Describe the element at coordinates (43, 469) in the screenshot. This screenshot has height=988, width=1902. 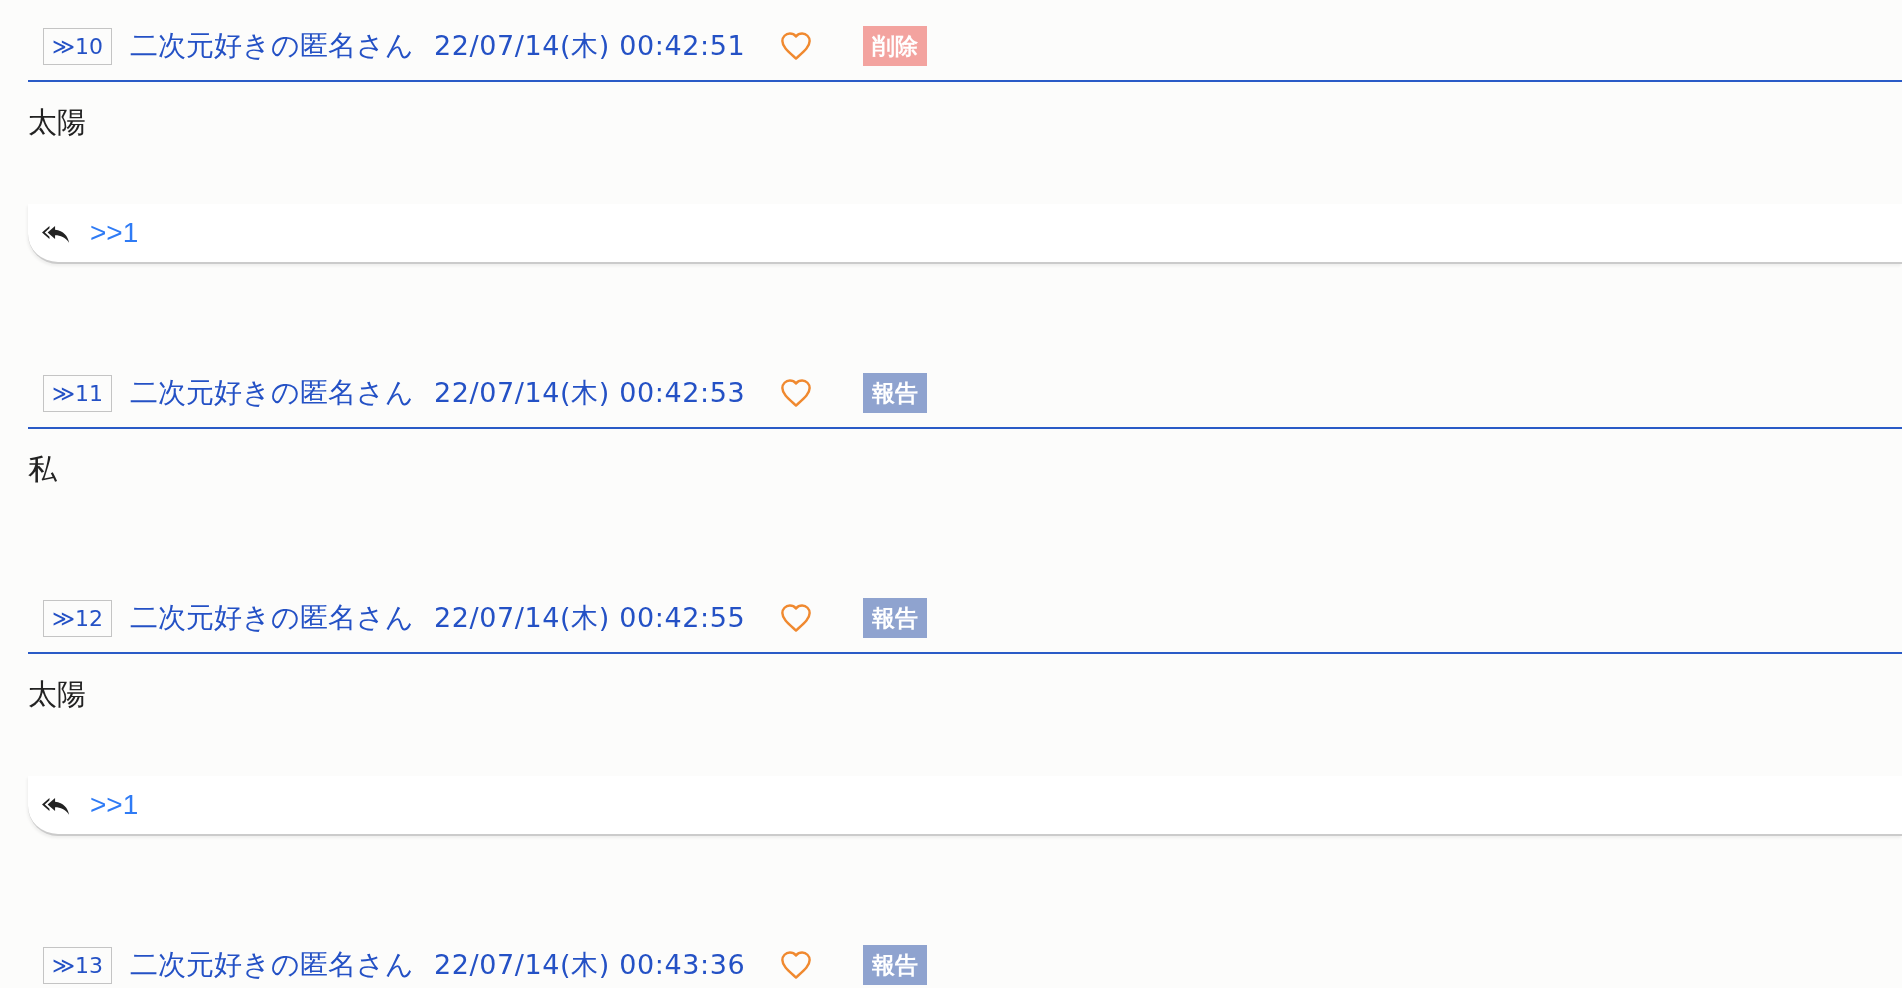
I see `post-body: 私` at that location.